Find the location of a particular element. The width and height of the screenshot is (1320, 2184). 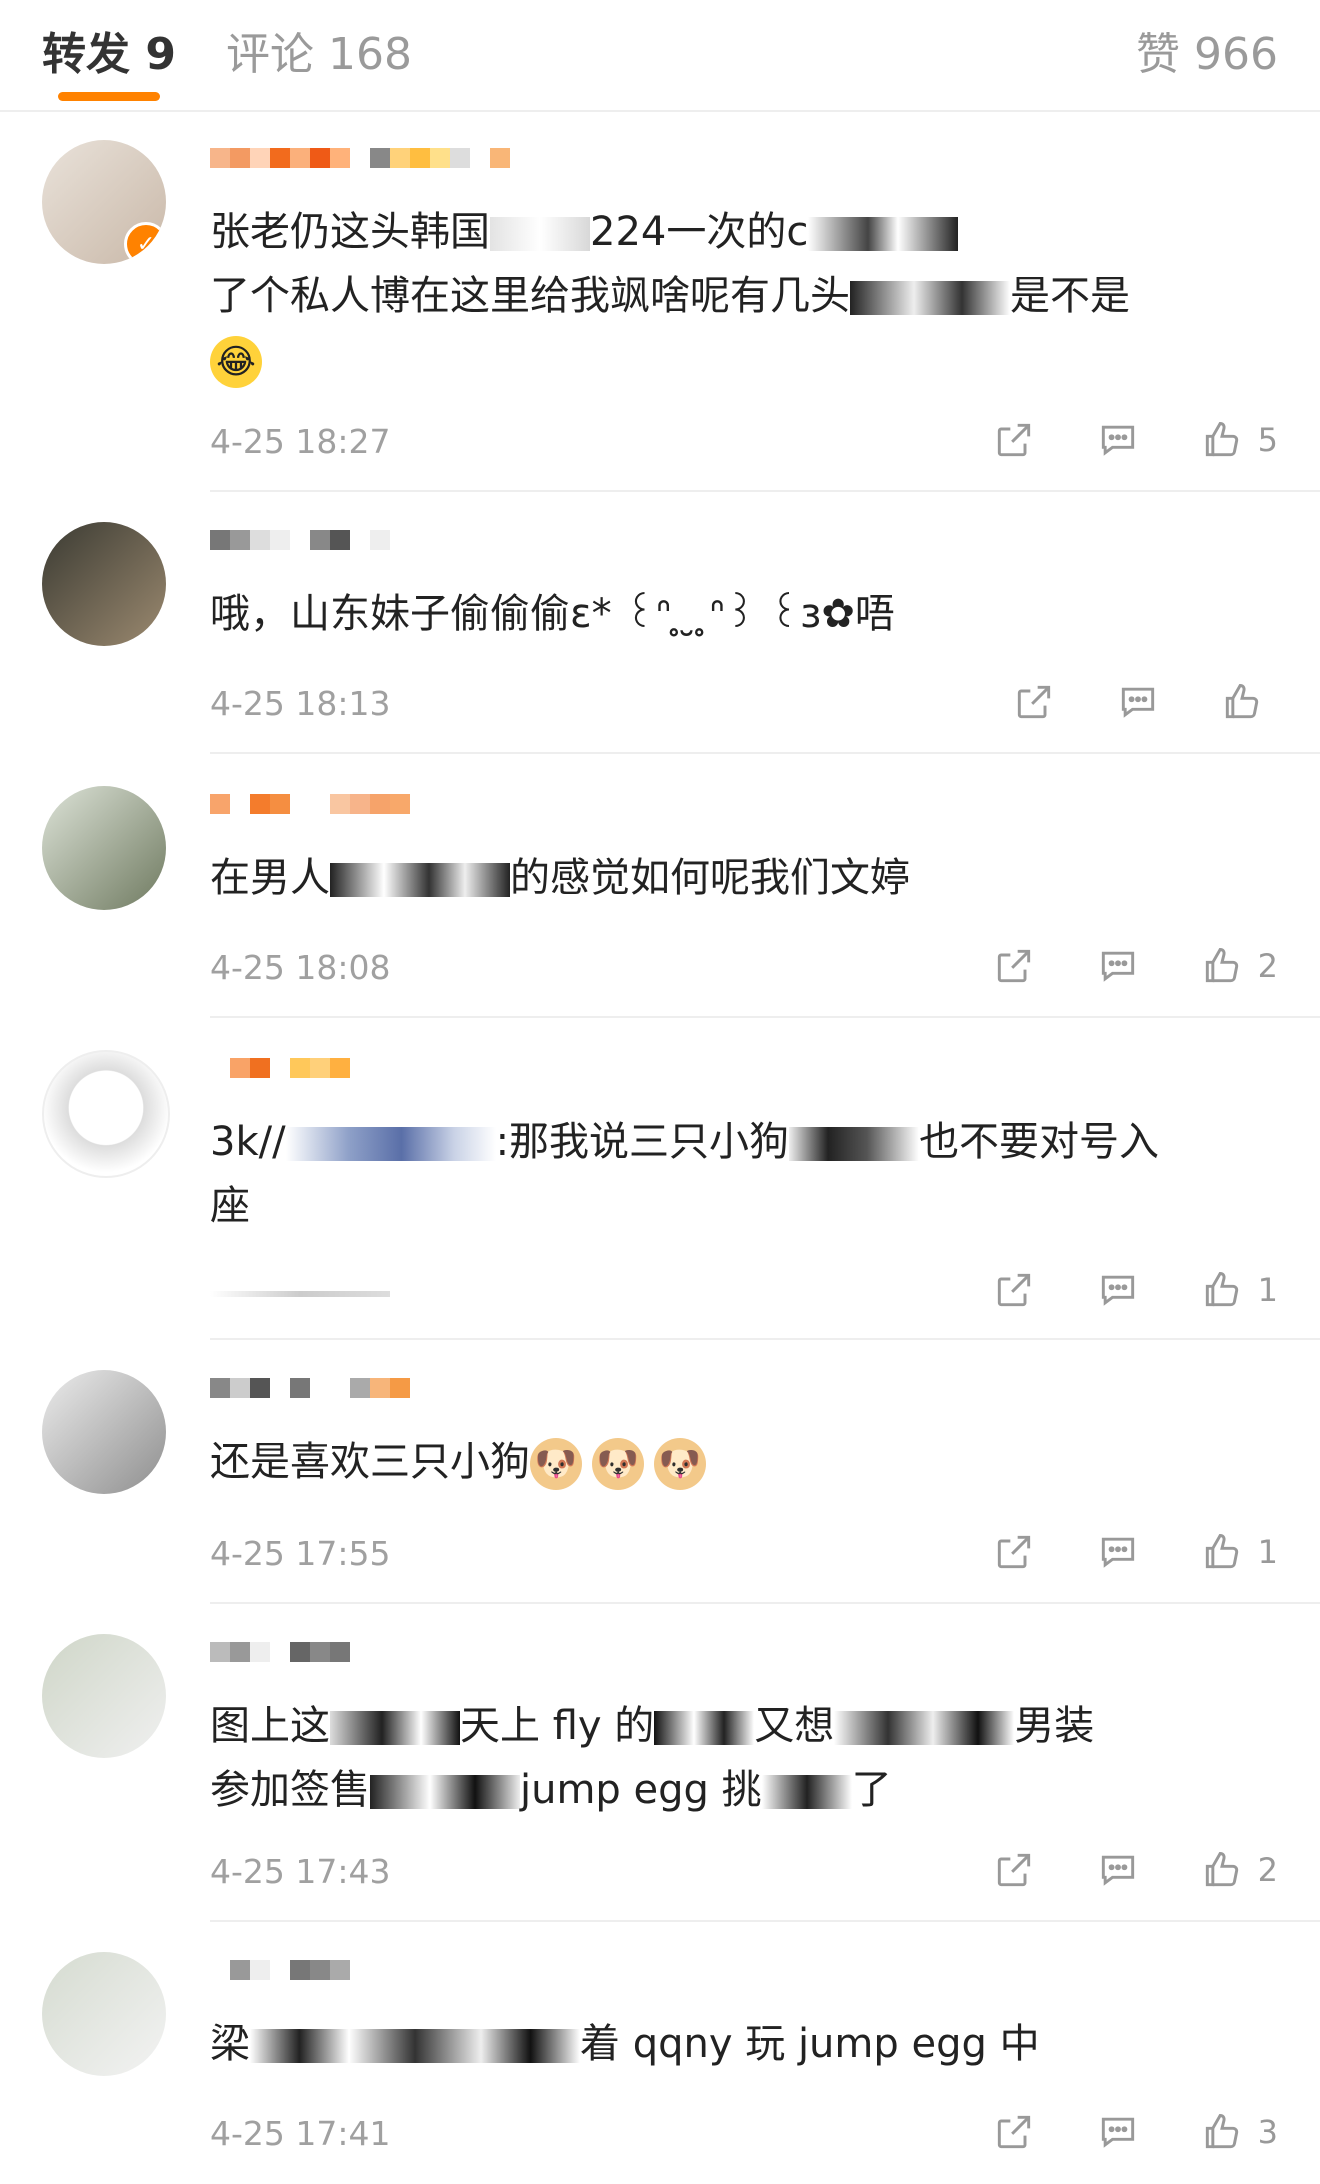

comment-time: 4-25 17:41 is located at coordinates (300, 2133).